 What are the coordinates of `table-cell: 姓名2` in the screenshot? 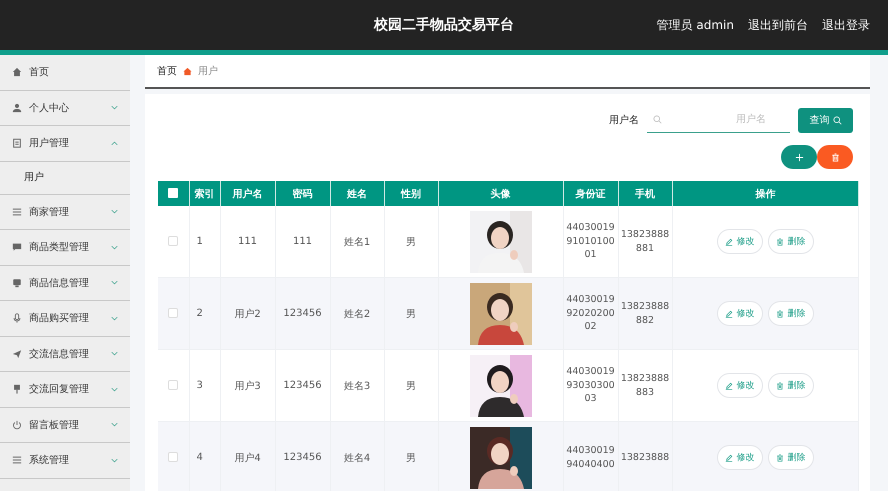 It's located at (357, 314).